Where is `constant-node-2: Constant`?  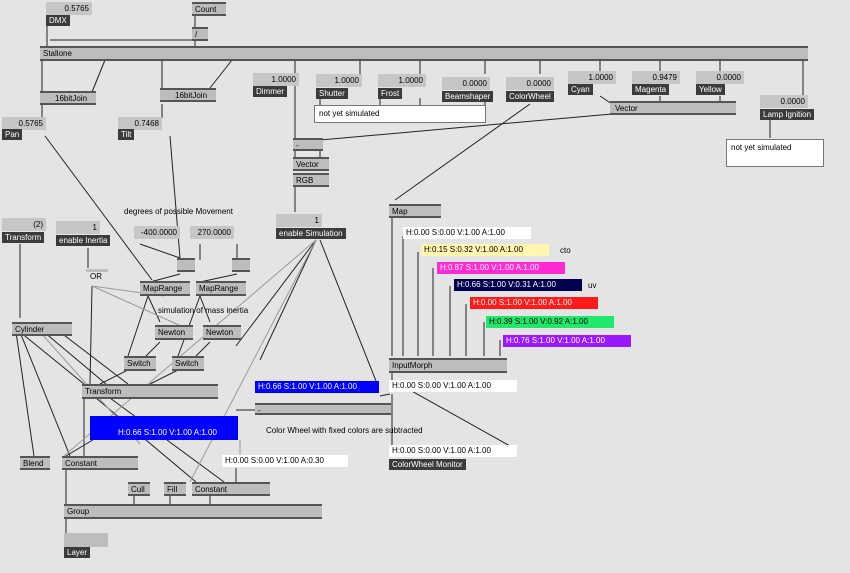
constant-node-2: Constant is located at coordinates (231, 489).